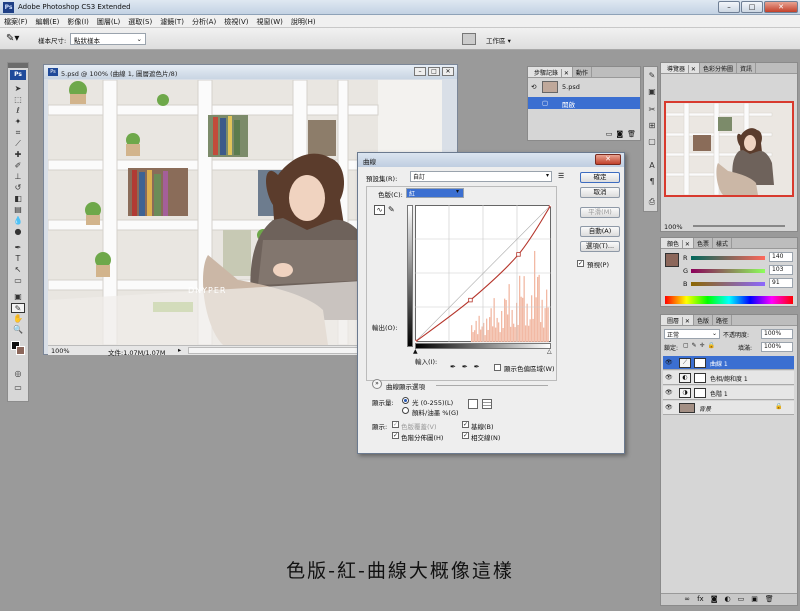 The image size is (800, 611). I want to click on slice-tool-icon: ⟋, so click(18, 144).